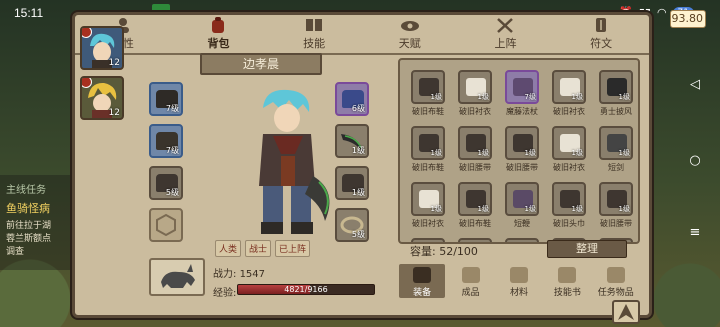 The width and height of the screenshot is (720, 327). I want to click on scroll-icon, so click(567, 275).